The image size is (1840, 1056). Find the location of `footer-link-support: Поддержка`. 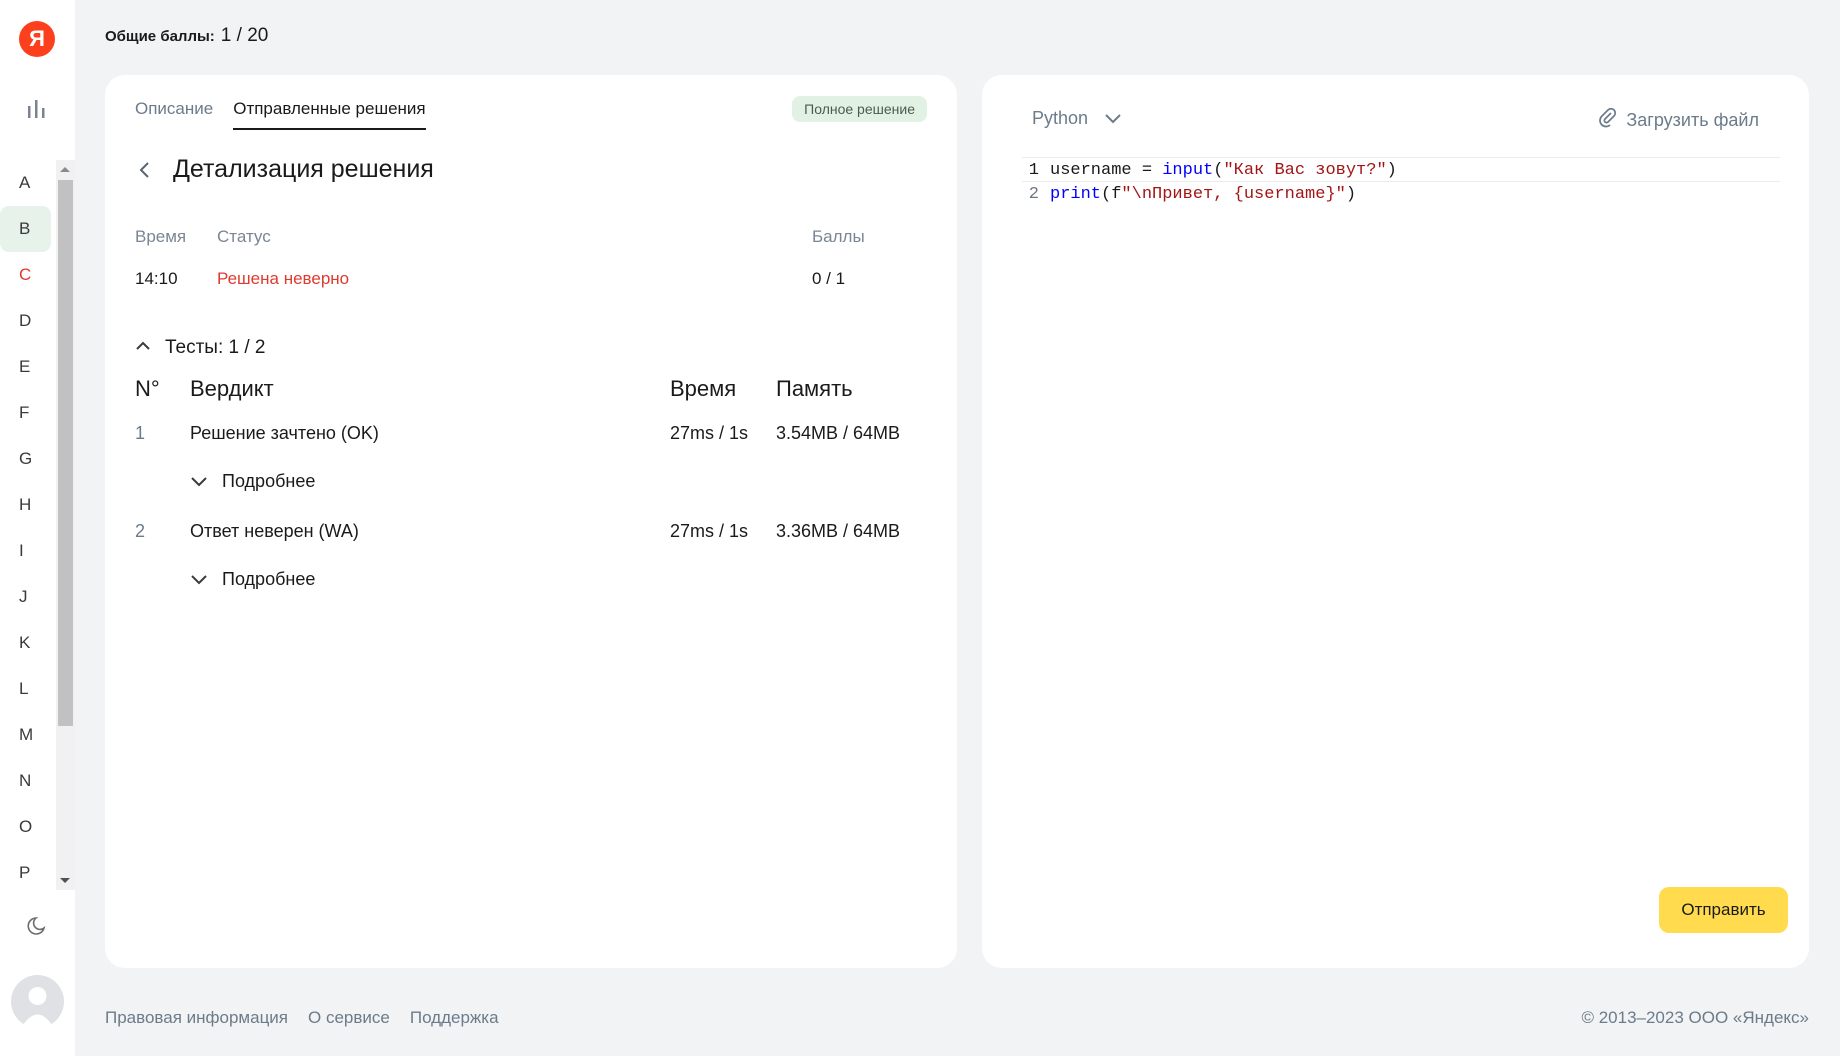

footer-link-support: Поддержка is located at coordinates (454, 1018).